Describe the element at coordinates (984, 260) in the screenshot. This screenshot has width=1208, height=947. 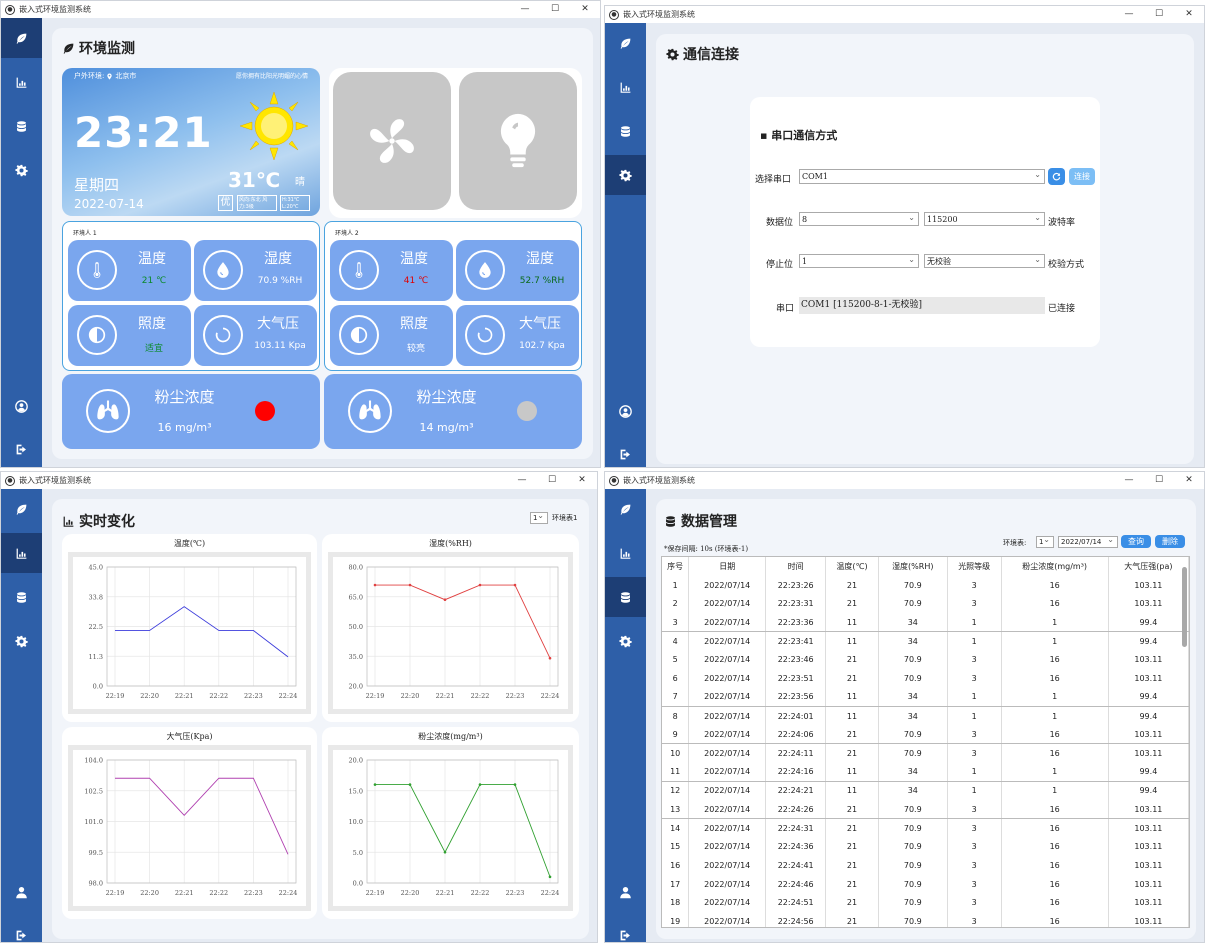
I see `parity-select: 无校验` at that location.